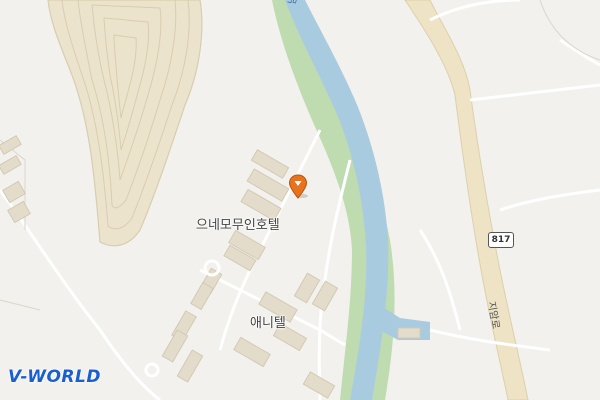 The height and width of the screenshot is (400, 600). Describe the element at coordinates (298, 187) in the screenshot. I see `map-pin-icon` at that location.